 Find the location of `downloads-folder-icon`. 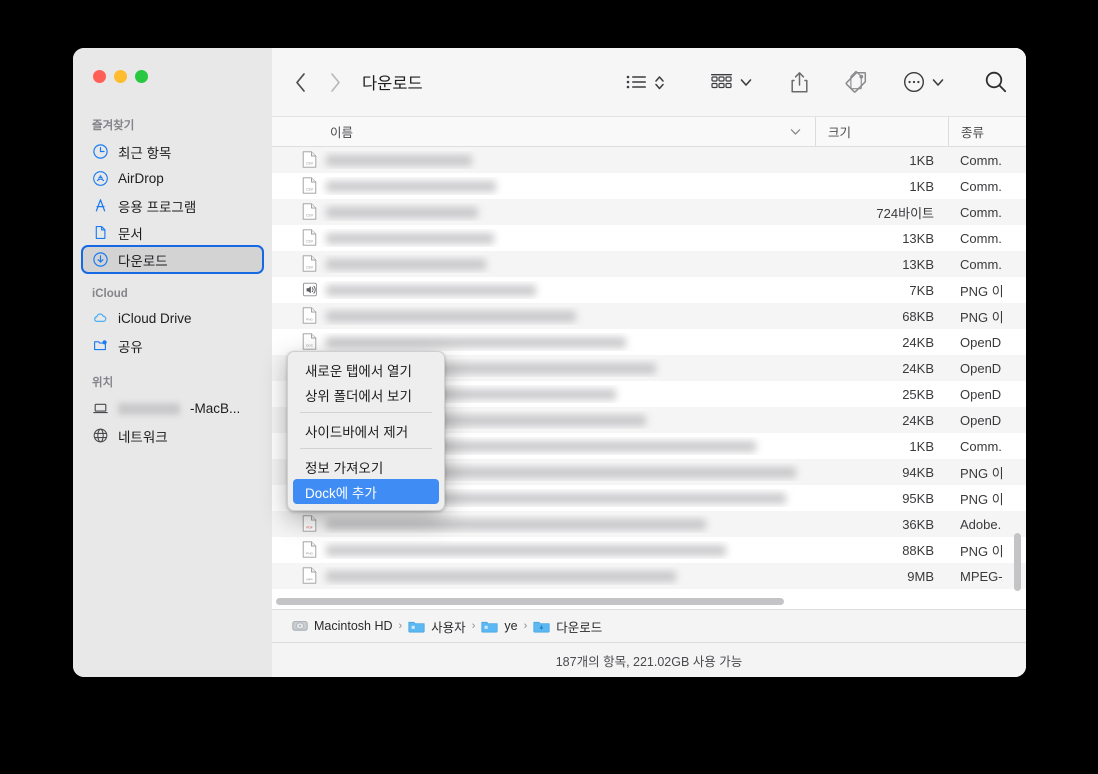

downloads-folder-icon is located at coordinates (541, 626).